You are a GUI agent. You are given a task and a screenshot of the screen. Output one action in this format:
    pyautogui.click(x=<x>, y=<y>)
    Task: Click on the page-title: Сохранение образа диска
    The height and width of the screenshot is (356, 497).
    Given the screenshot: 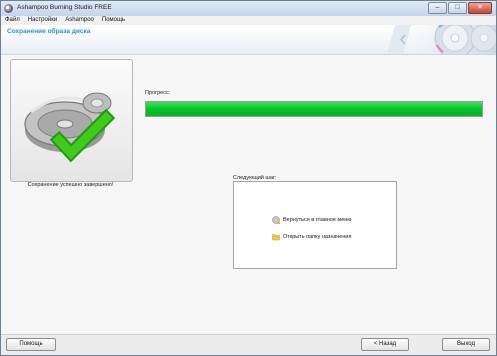 What is the action you would take?
    pyautogui.click(x=49, y=31)
    